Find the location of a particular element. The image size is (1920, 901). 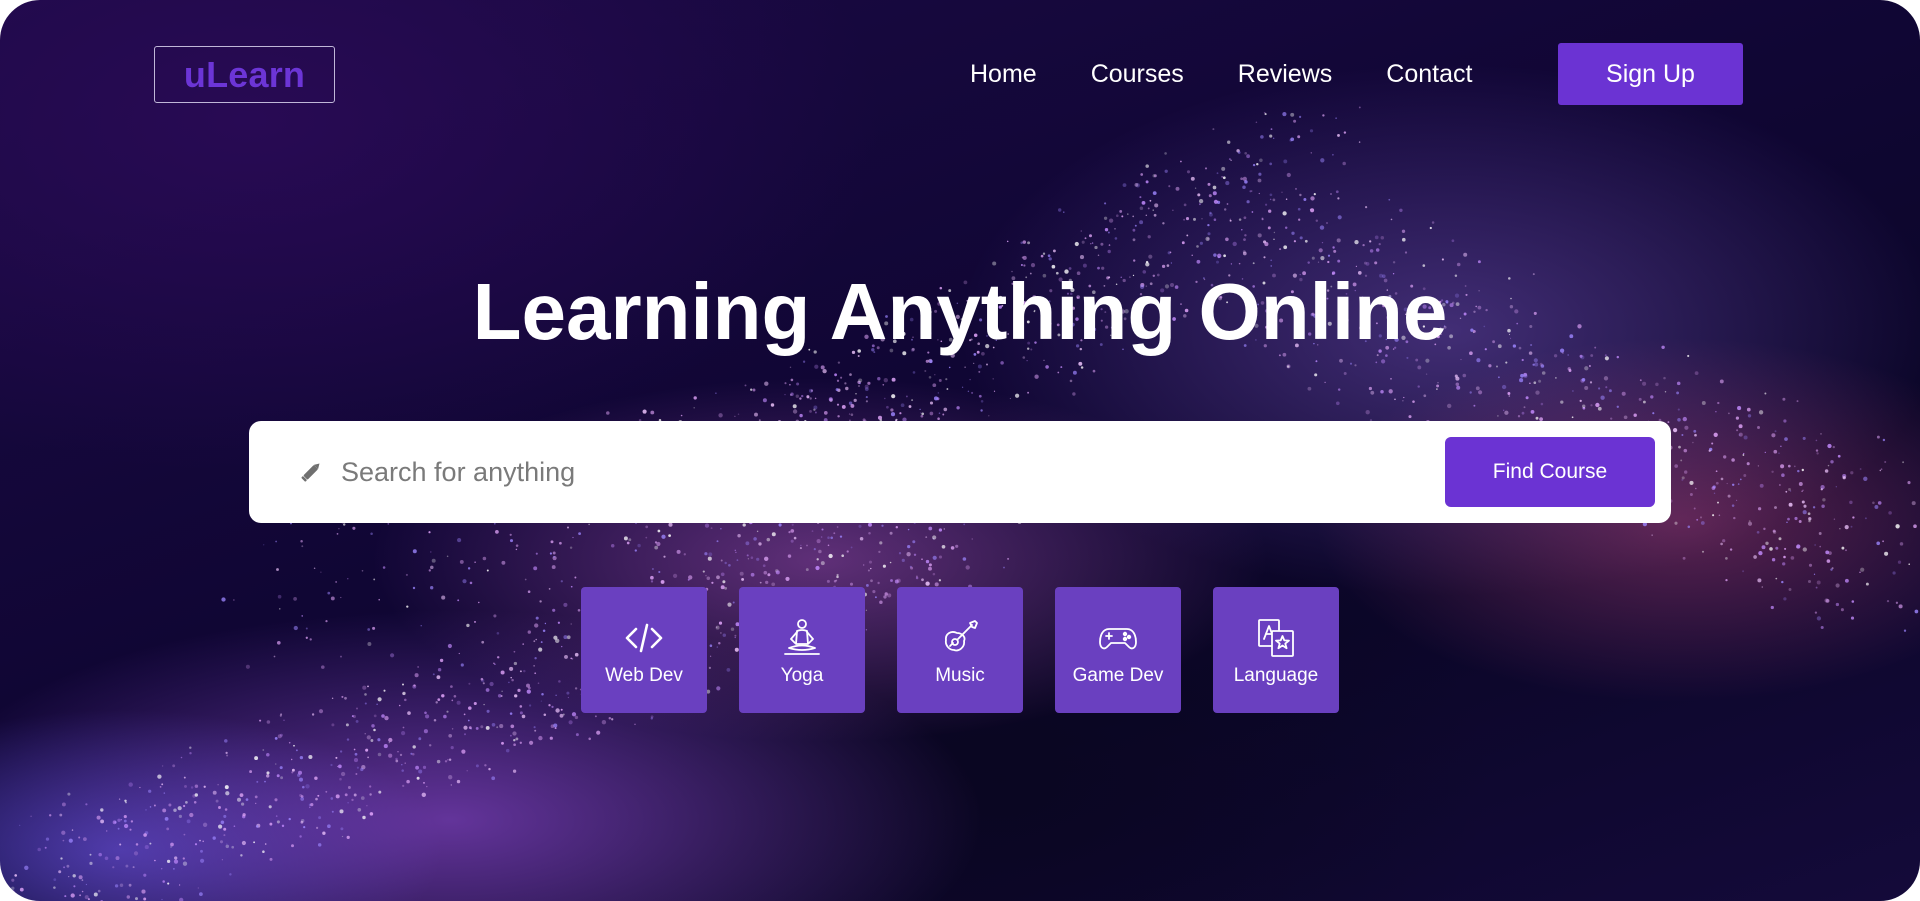

category-label: Game Dev is located at coordinates (1118, 675).